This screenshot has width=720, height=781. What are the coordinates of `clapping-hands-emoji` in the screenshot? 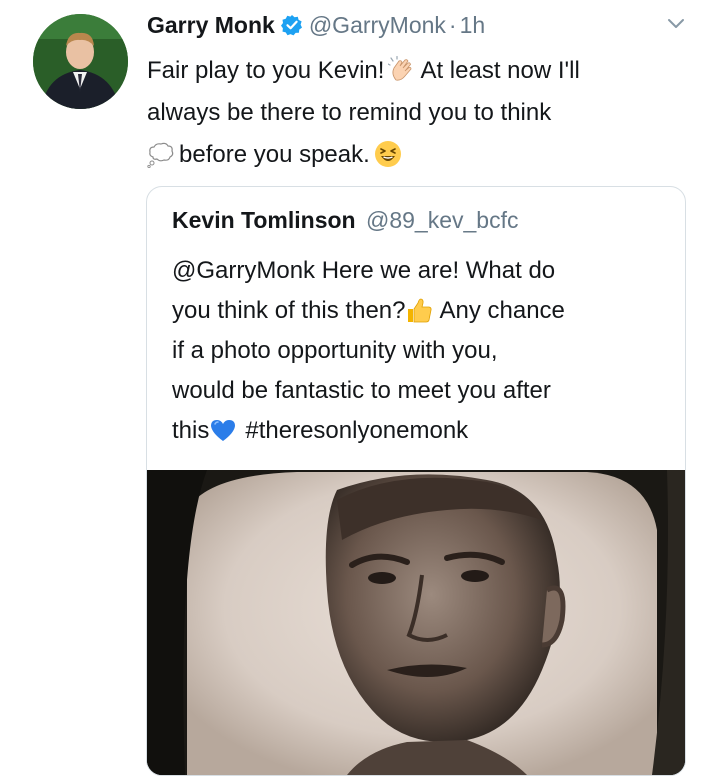 It's located at (401, 69).